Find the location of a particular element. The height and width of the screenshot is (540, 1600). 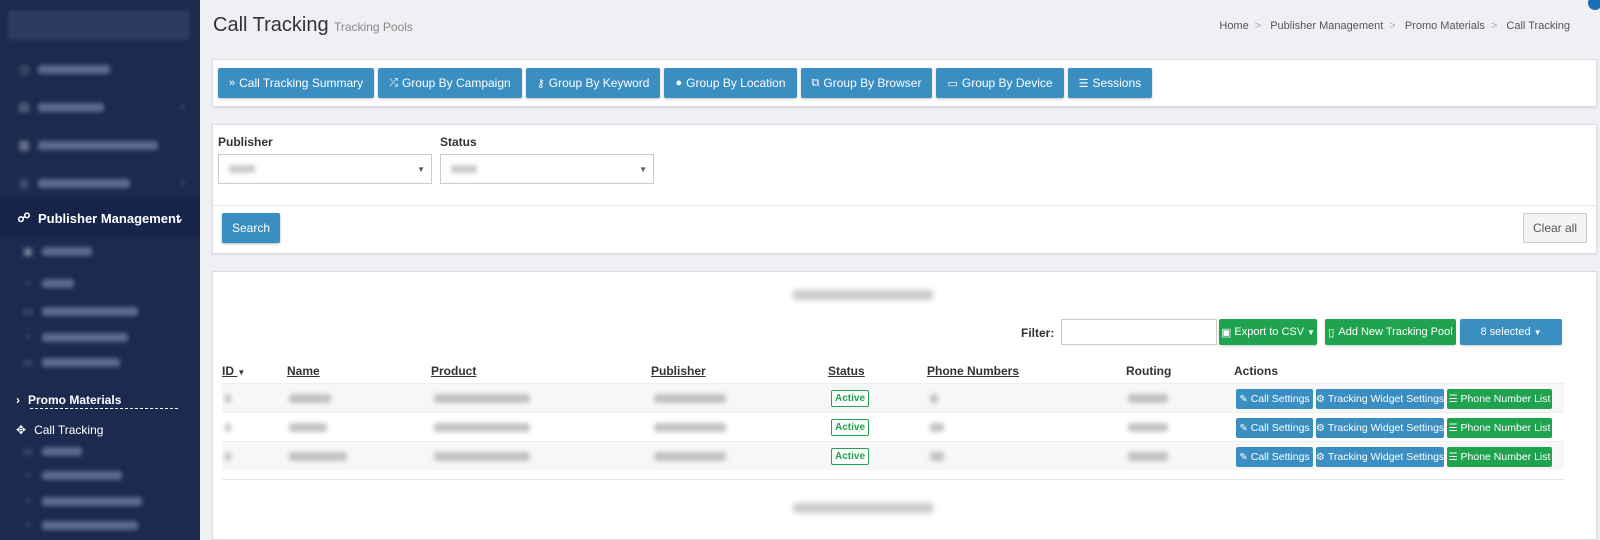

shuffle-icon: ⤮ is located at coordinates (393, 82).